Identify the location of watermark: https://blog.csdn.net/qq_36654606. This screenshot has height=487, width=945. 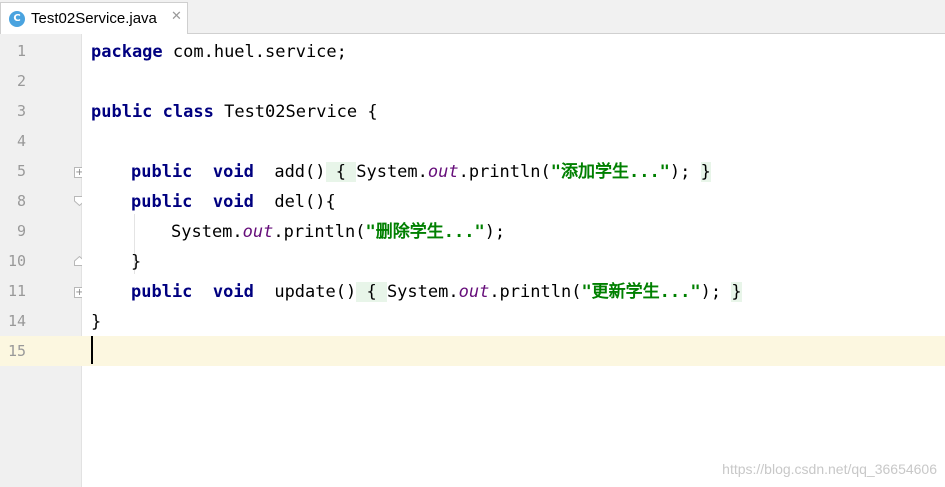
(829, 469).